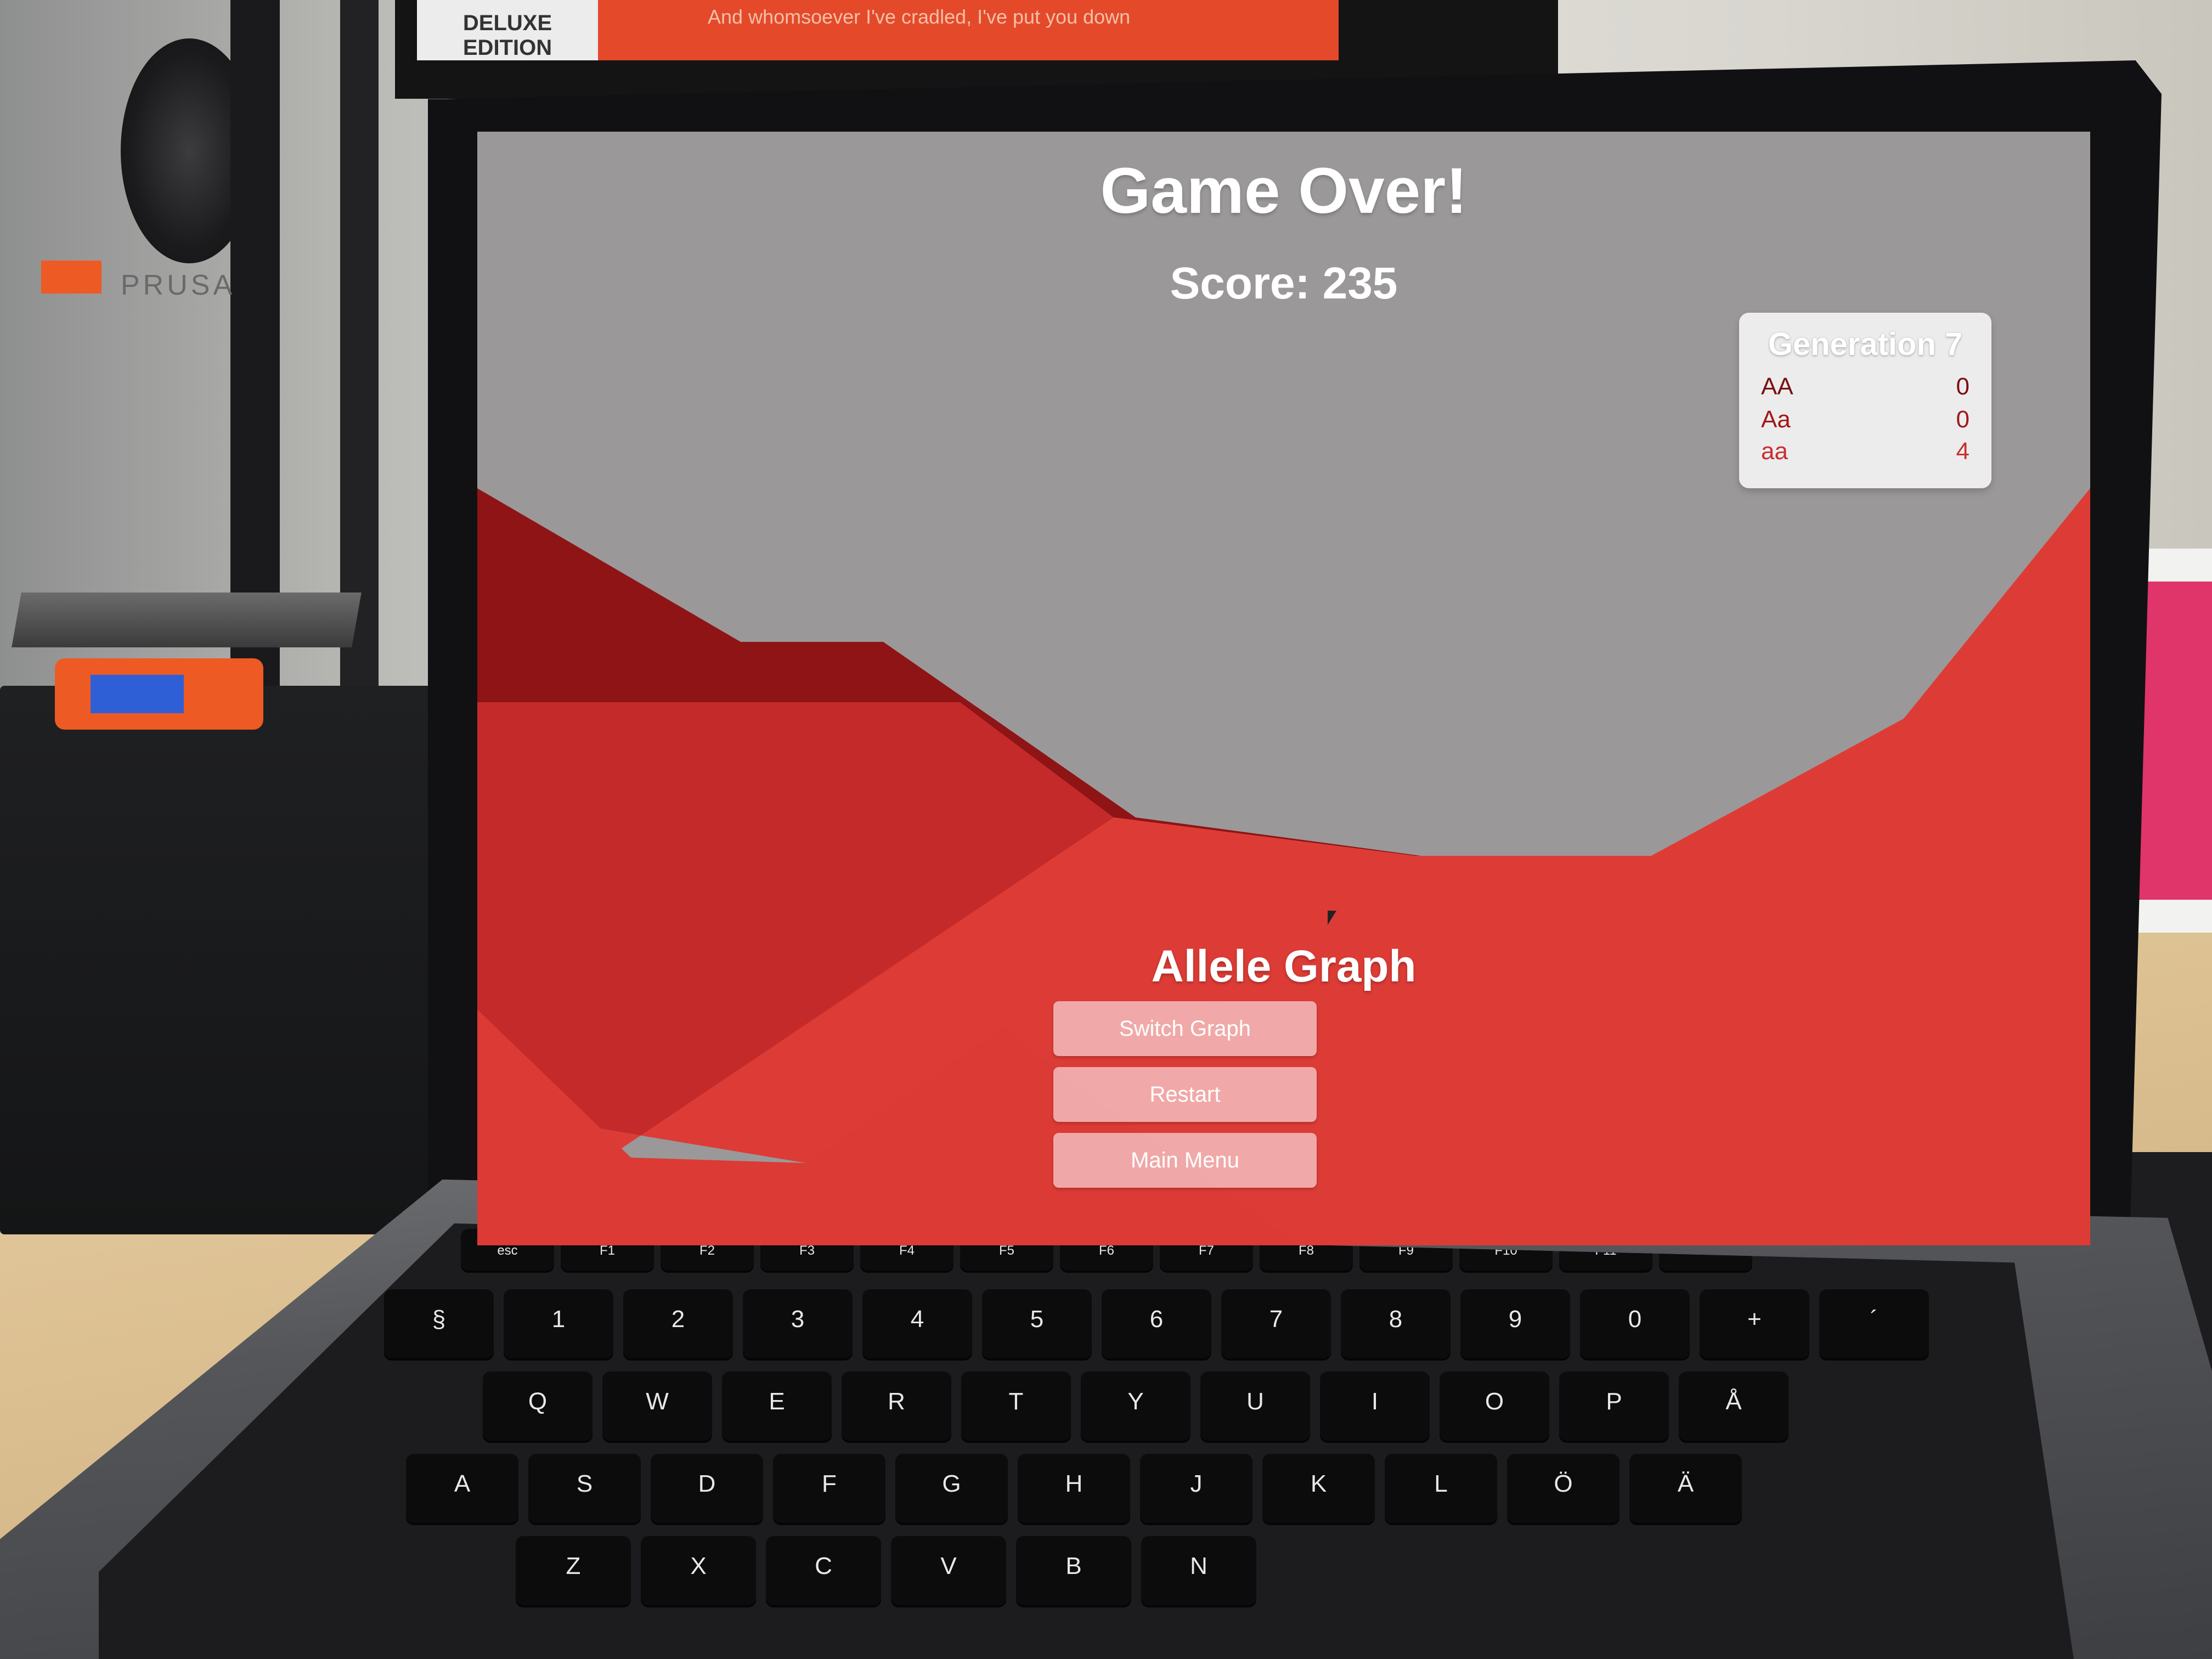 This screenshot has height=1659, width=2212. I want to click on keyboard-key: 1, so click(558, 1325).